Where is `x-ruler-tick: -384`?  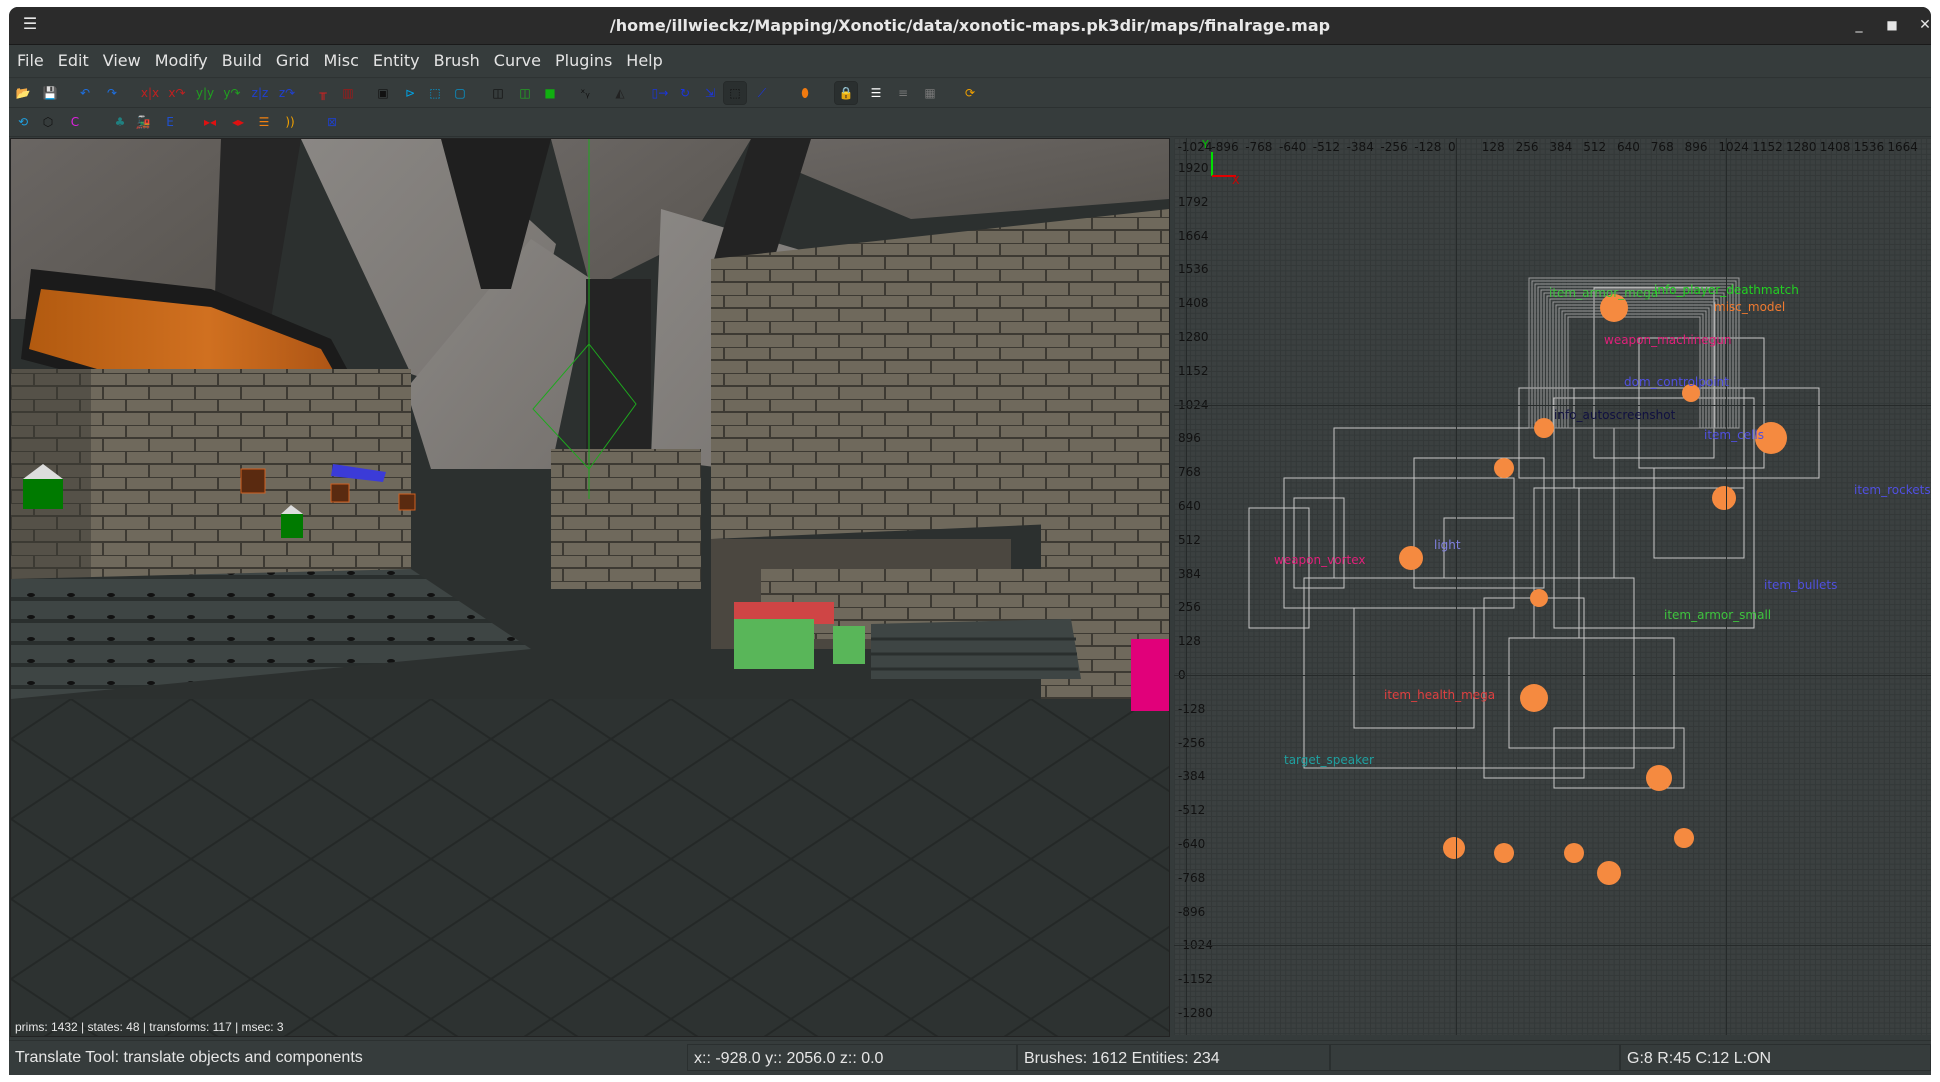
x-ruler-tick: -384 is located at coordinates (1360, 147).